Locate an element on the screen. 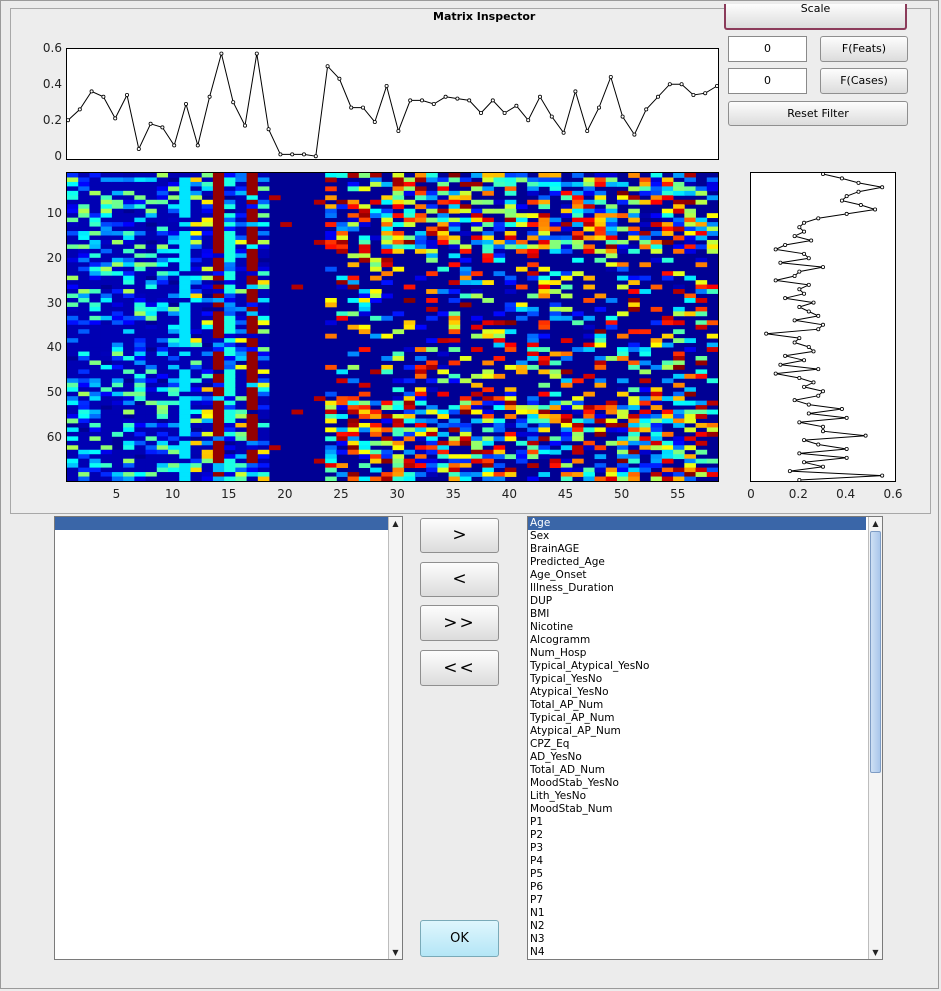  feats-filter-input: 0 is located at coordinates (767, 49).